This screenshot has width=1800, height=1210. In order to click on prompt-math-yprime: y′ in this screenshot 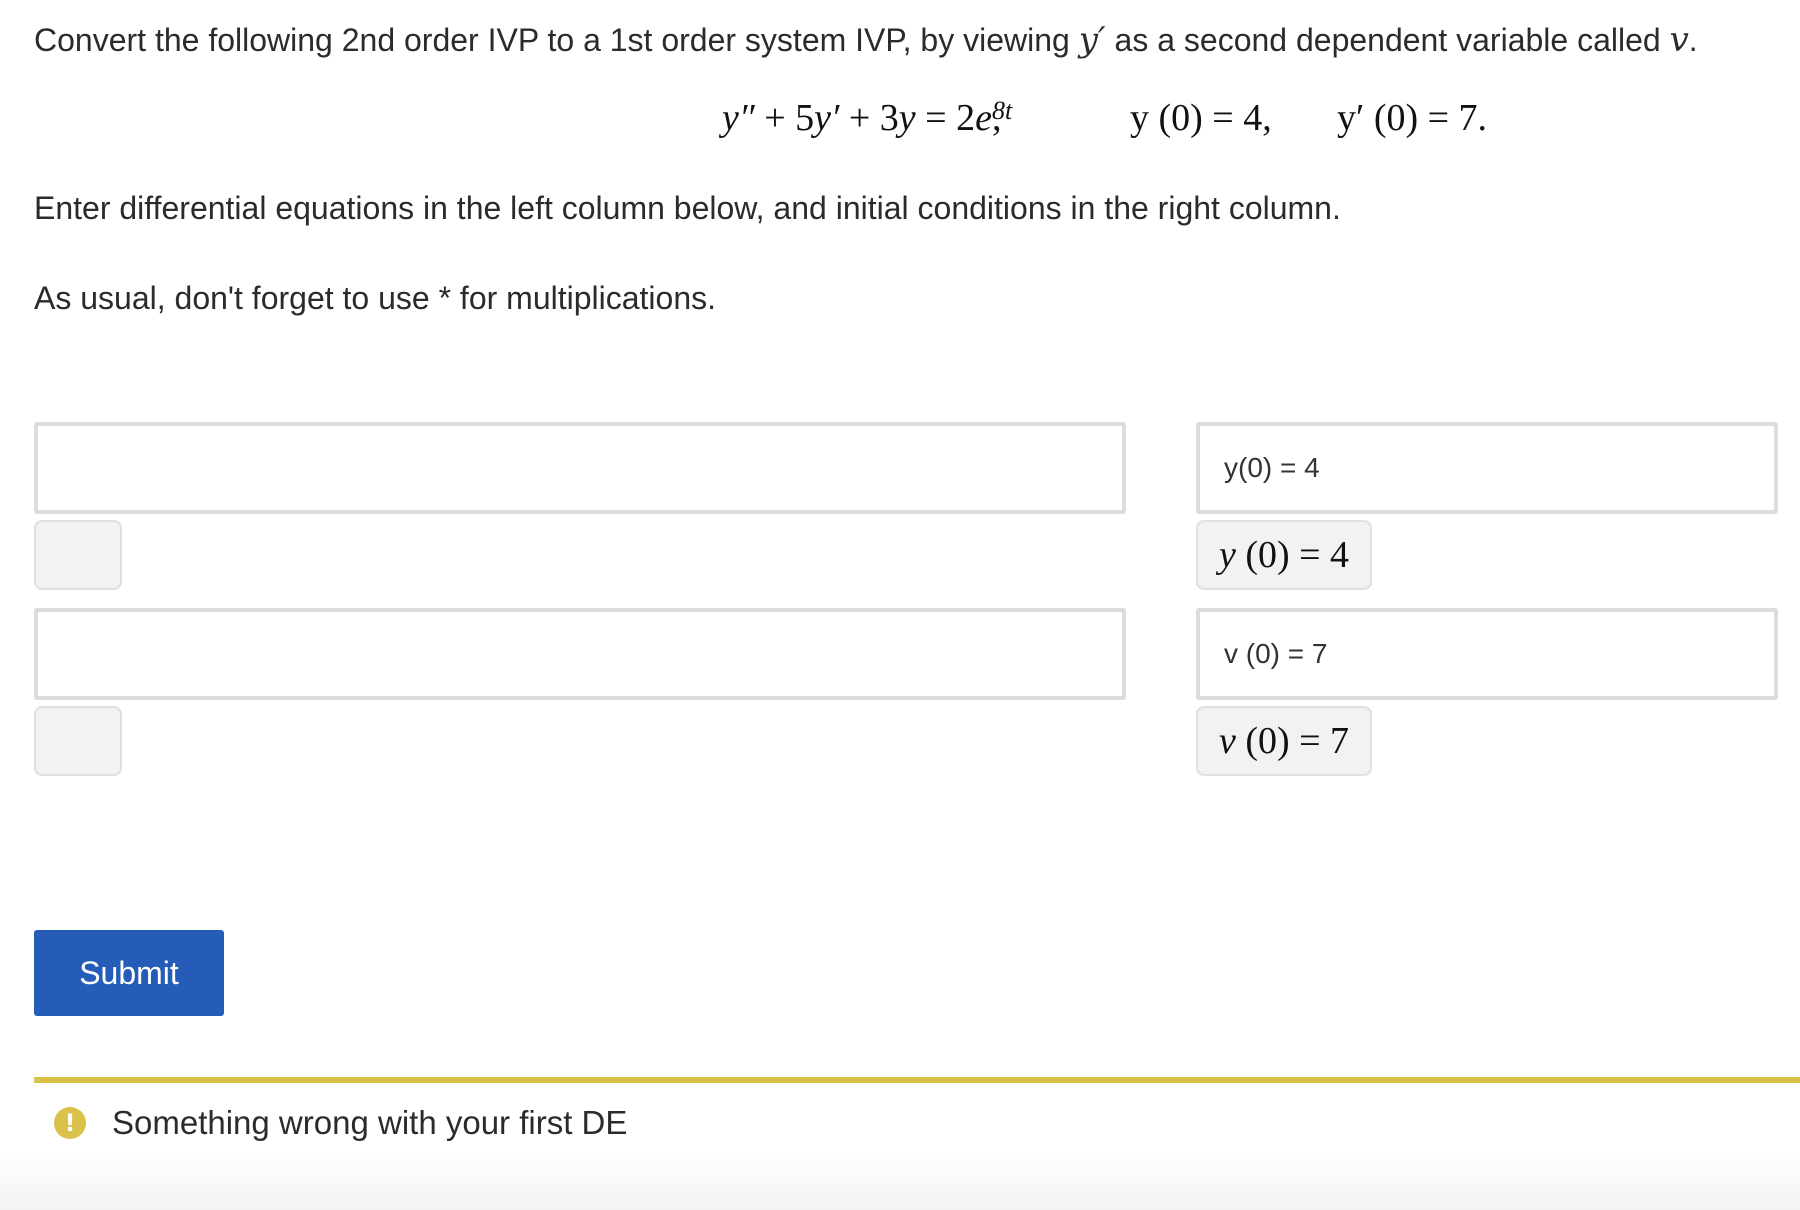, I will do `click(1092, 40)`.